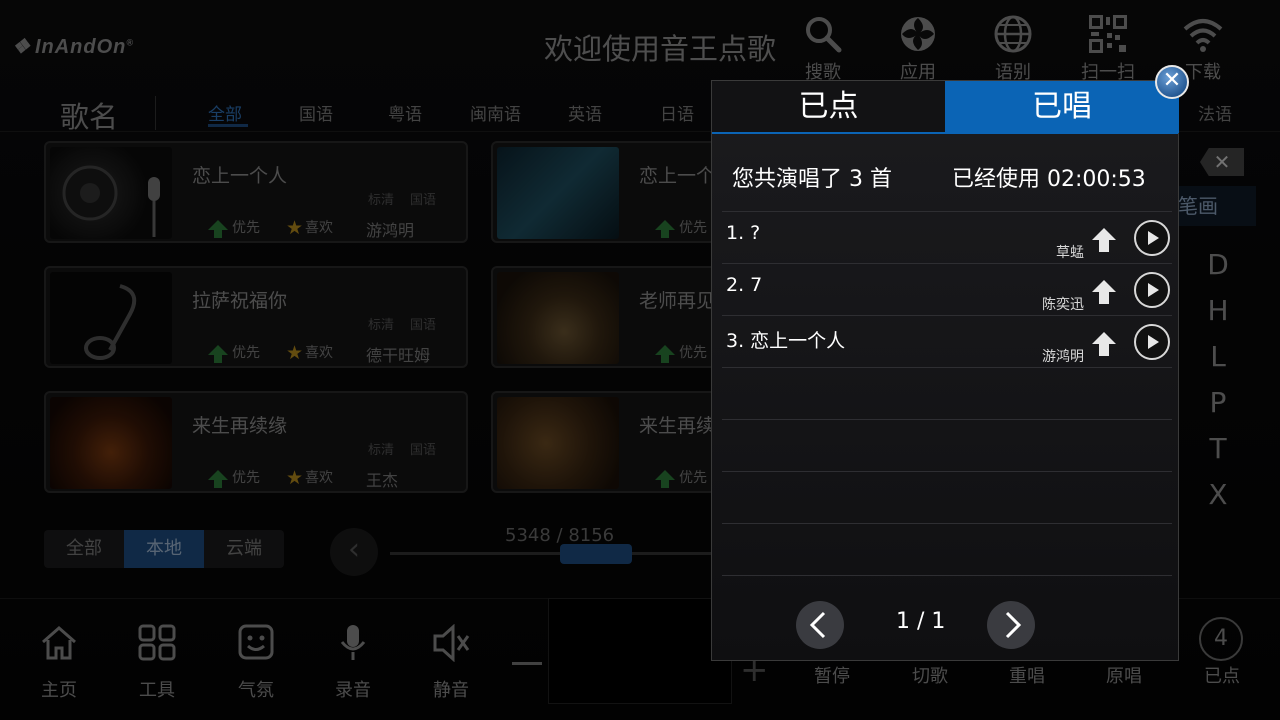 The width and height of the screenshot is (1280, 720). I want to click on song-title: 2. 7, so click(744, 285).